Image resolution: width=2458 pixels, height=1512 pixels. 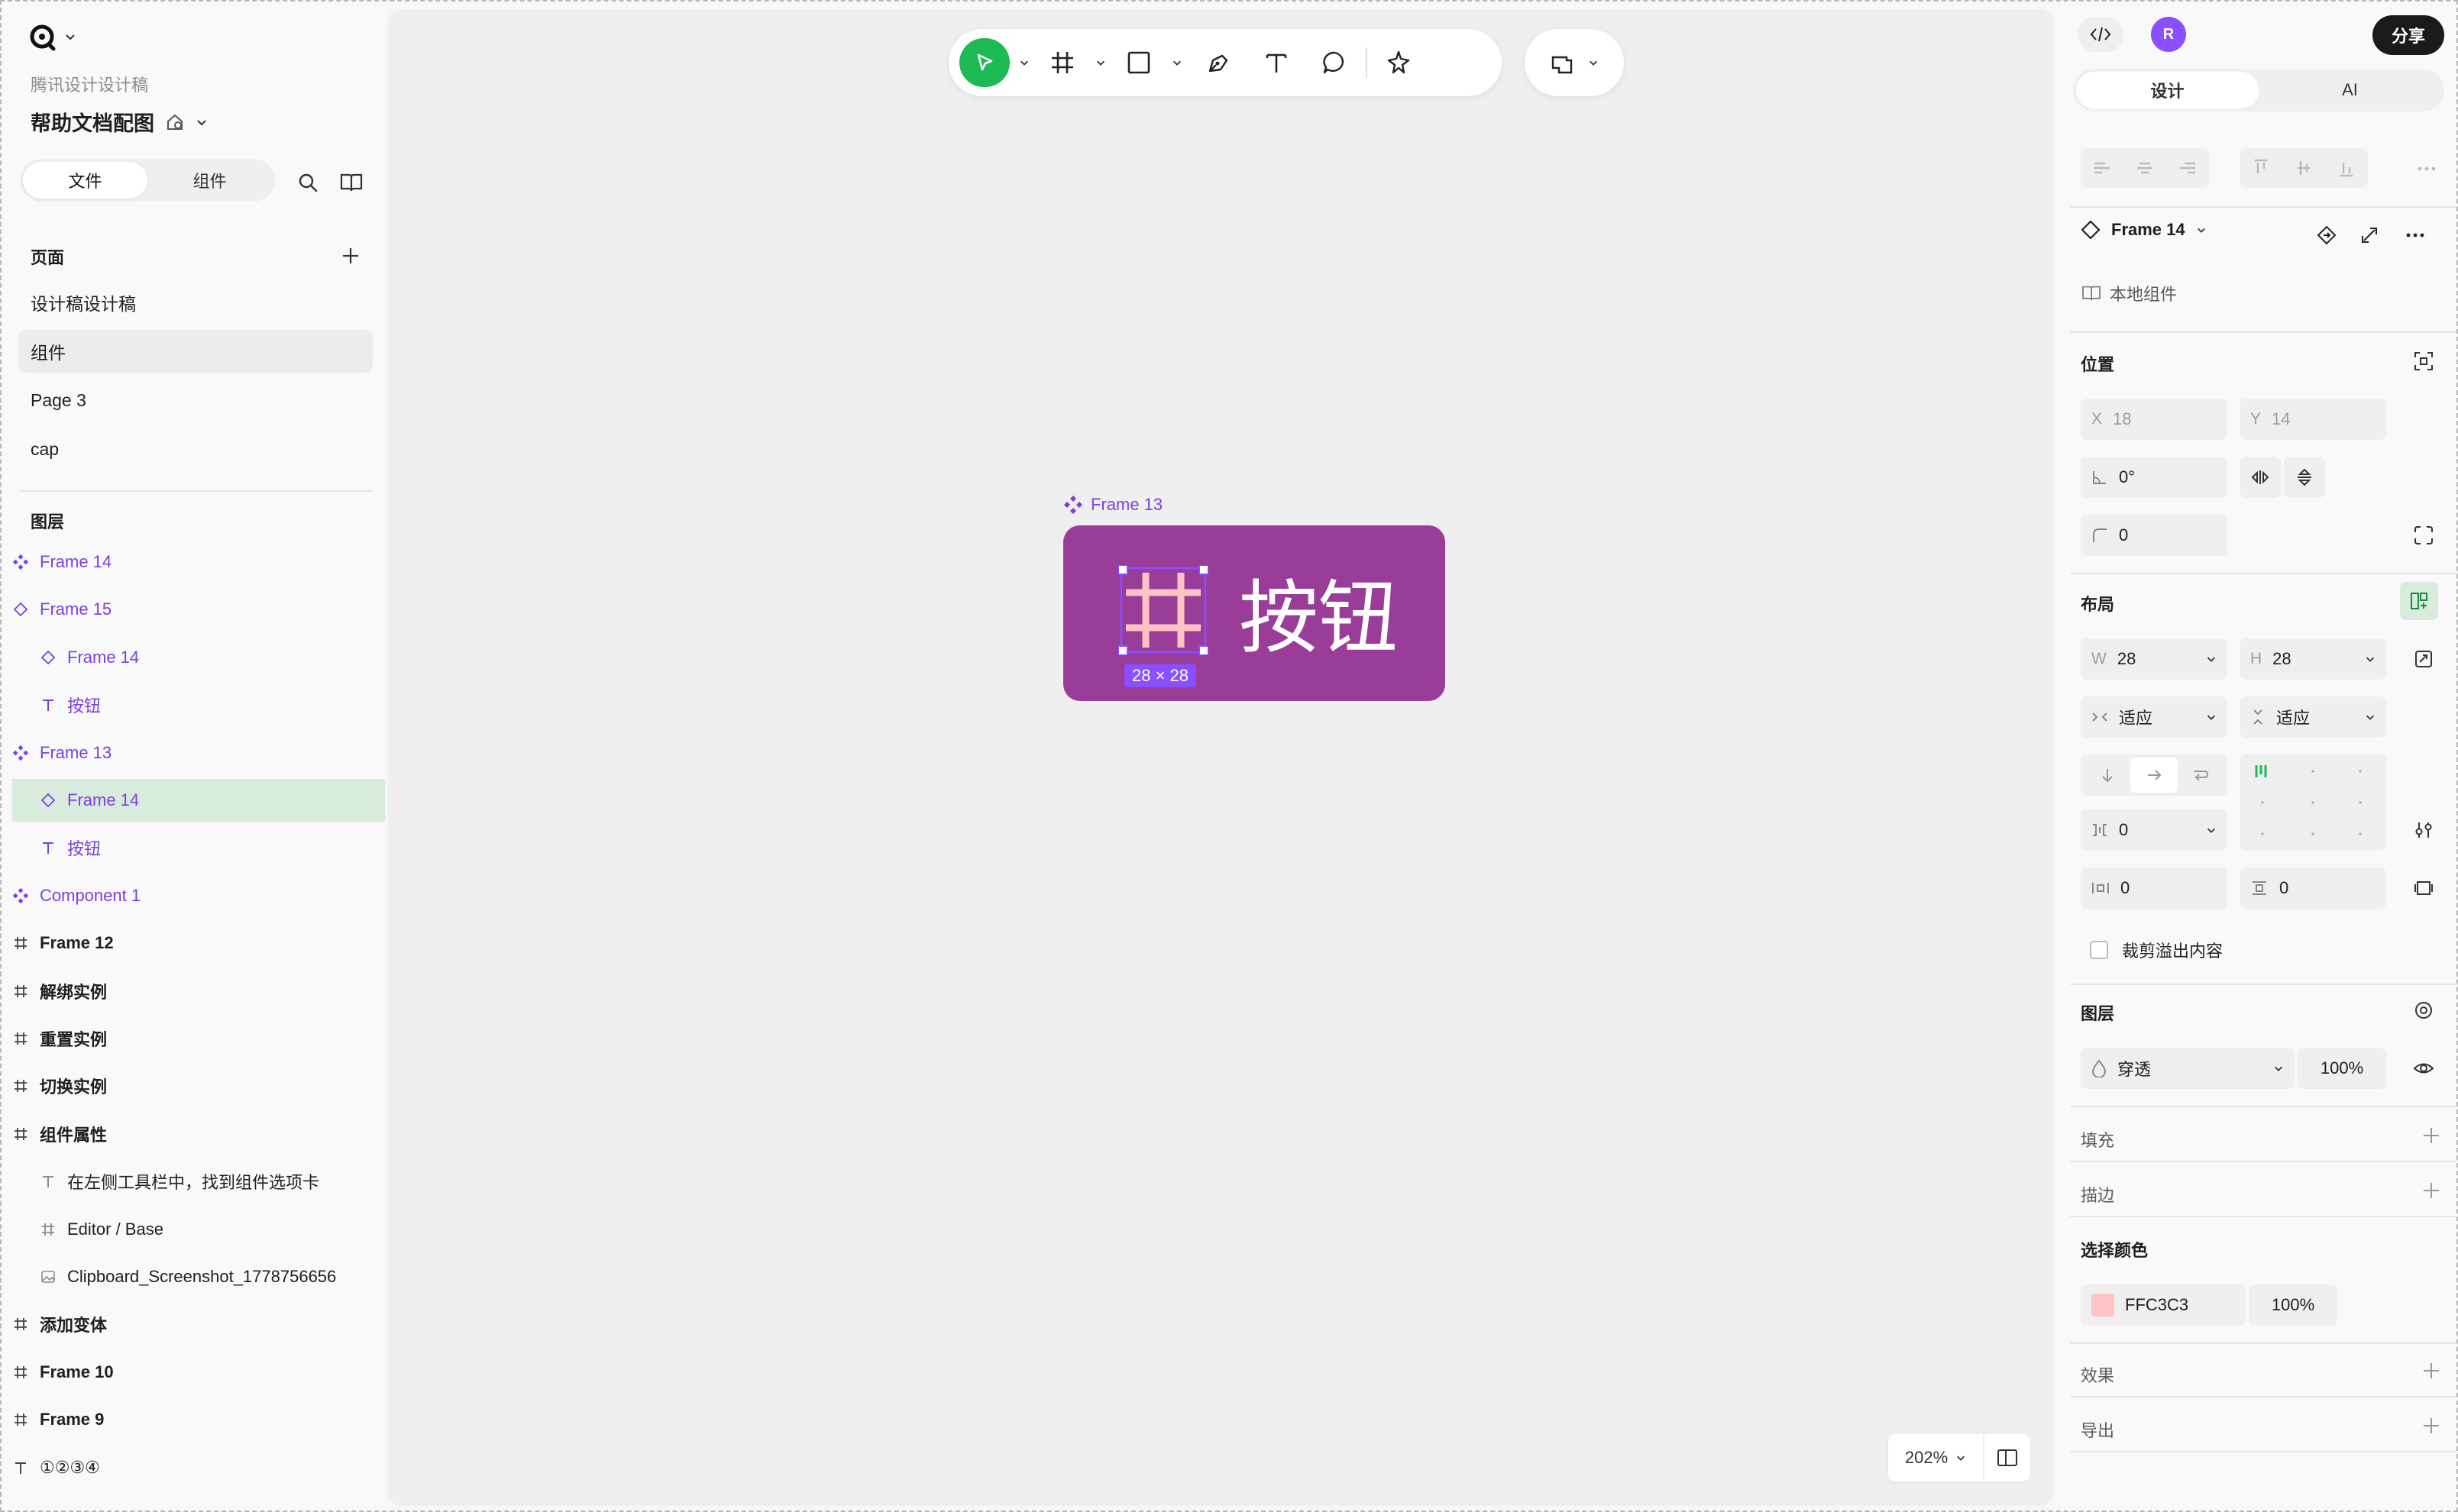 What do you see at coordinates (2350, 90) in the screenshot?
I see `tab-ai: AI` at bounding box center [2350, 90].